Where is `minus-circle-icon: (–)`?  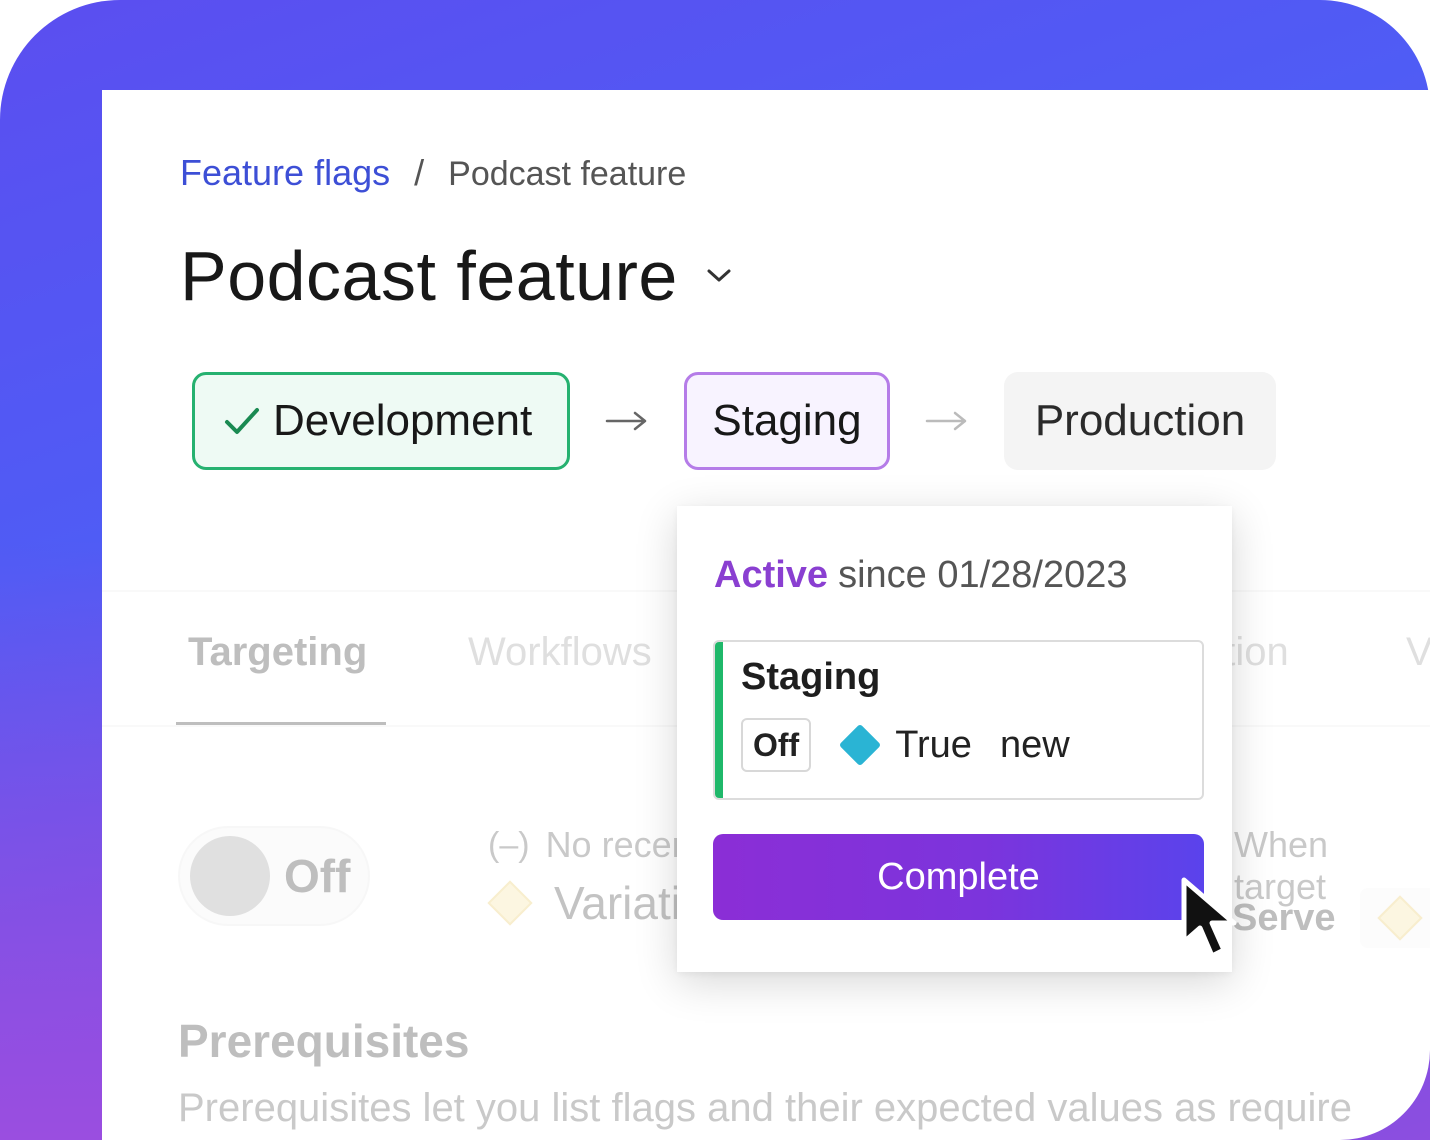 minus-circle-icon: (–) is located at coordinates (509, 844).